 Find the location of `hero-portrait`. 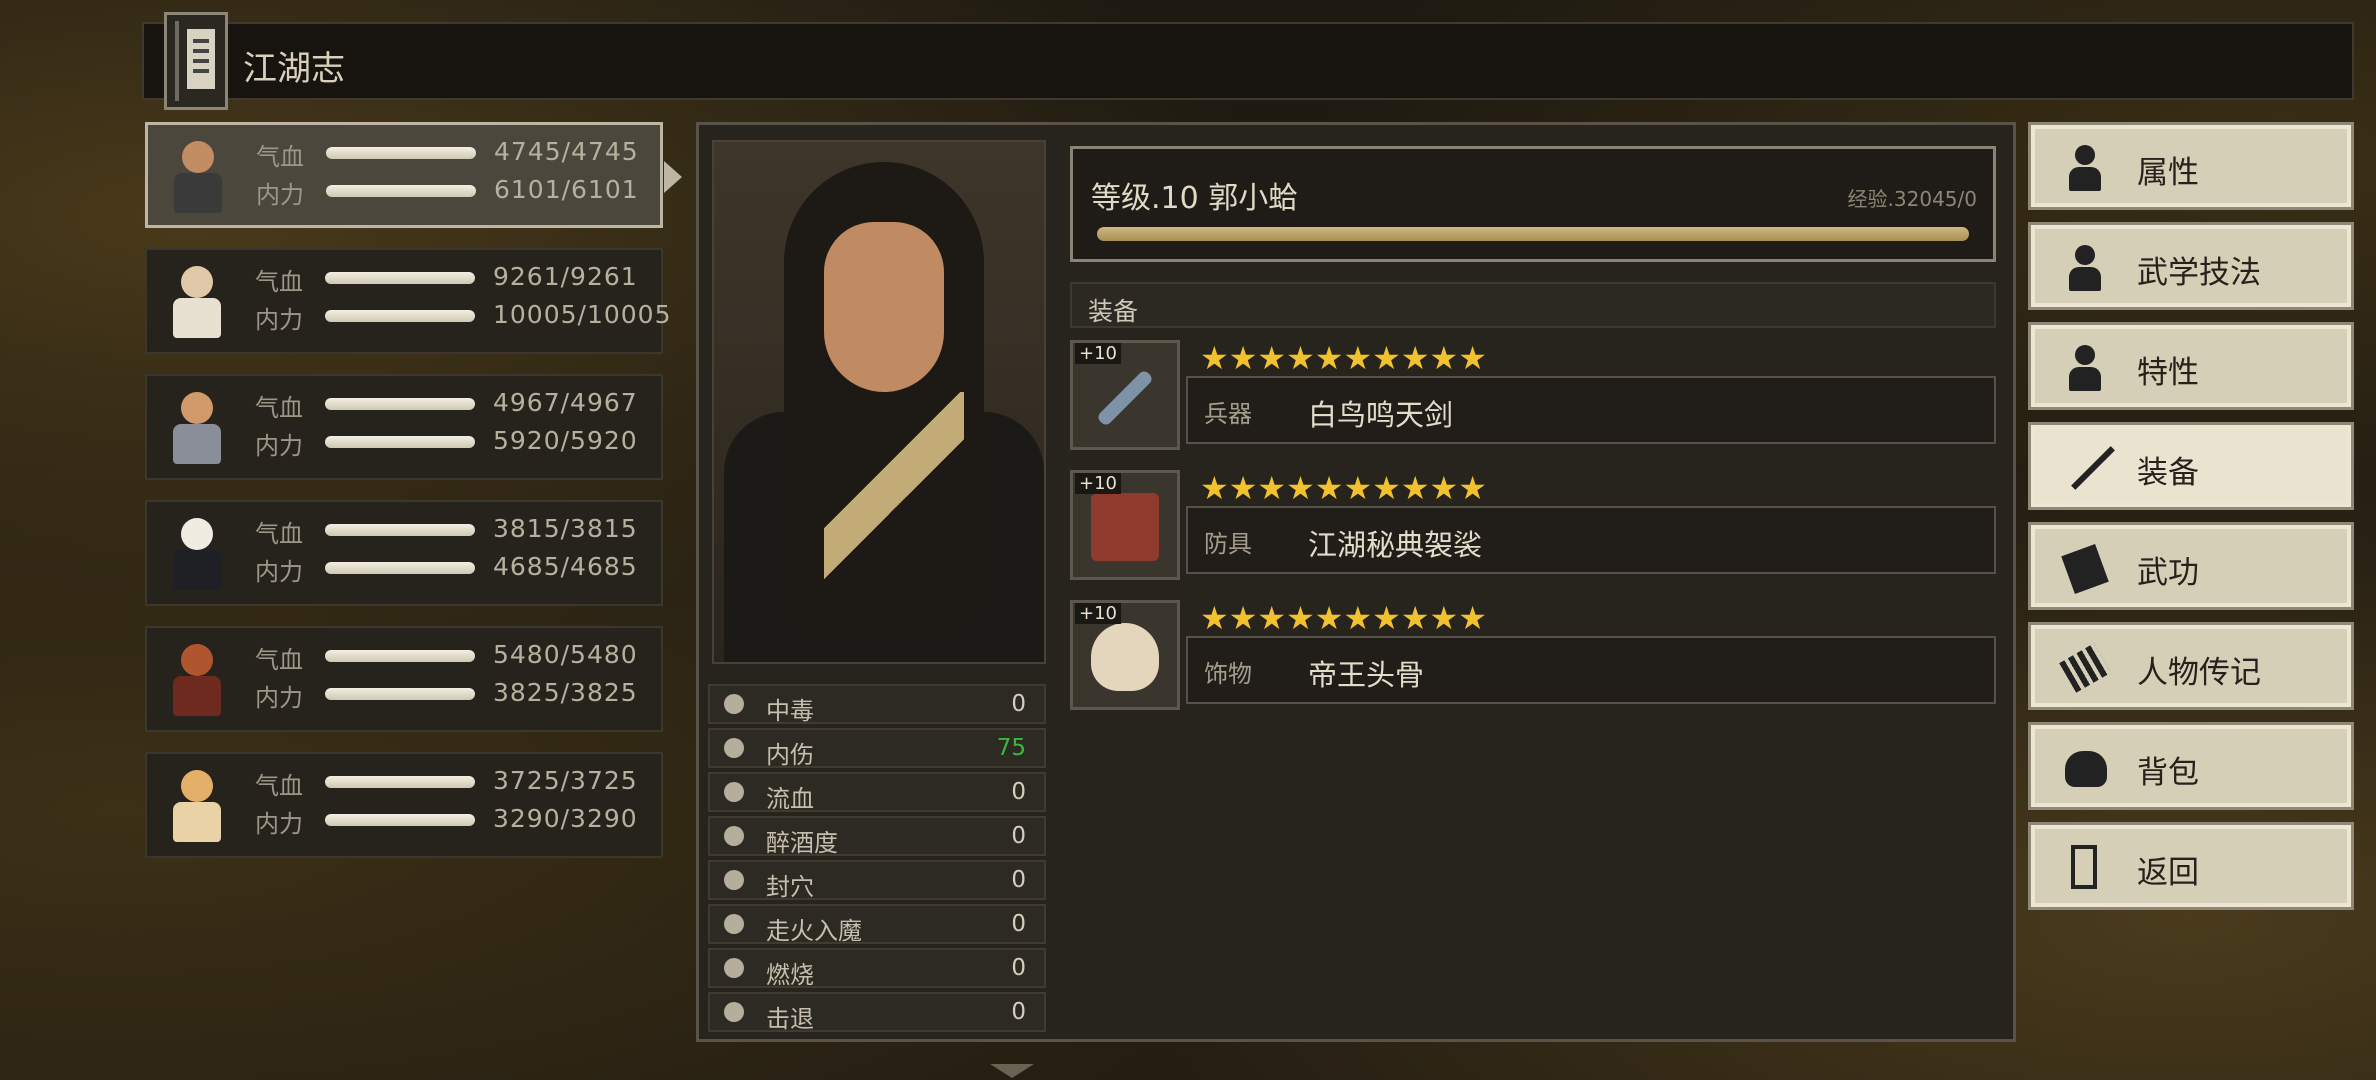

hero-portrait is located at coordinates (879, 402).